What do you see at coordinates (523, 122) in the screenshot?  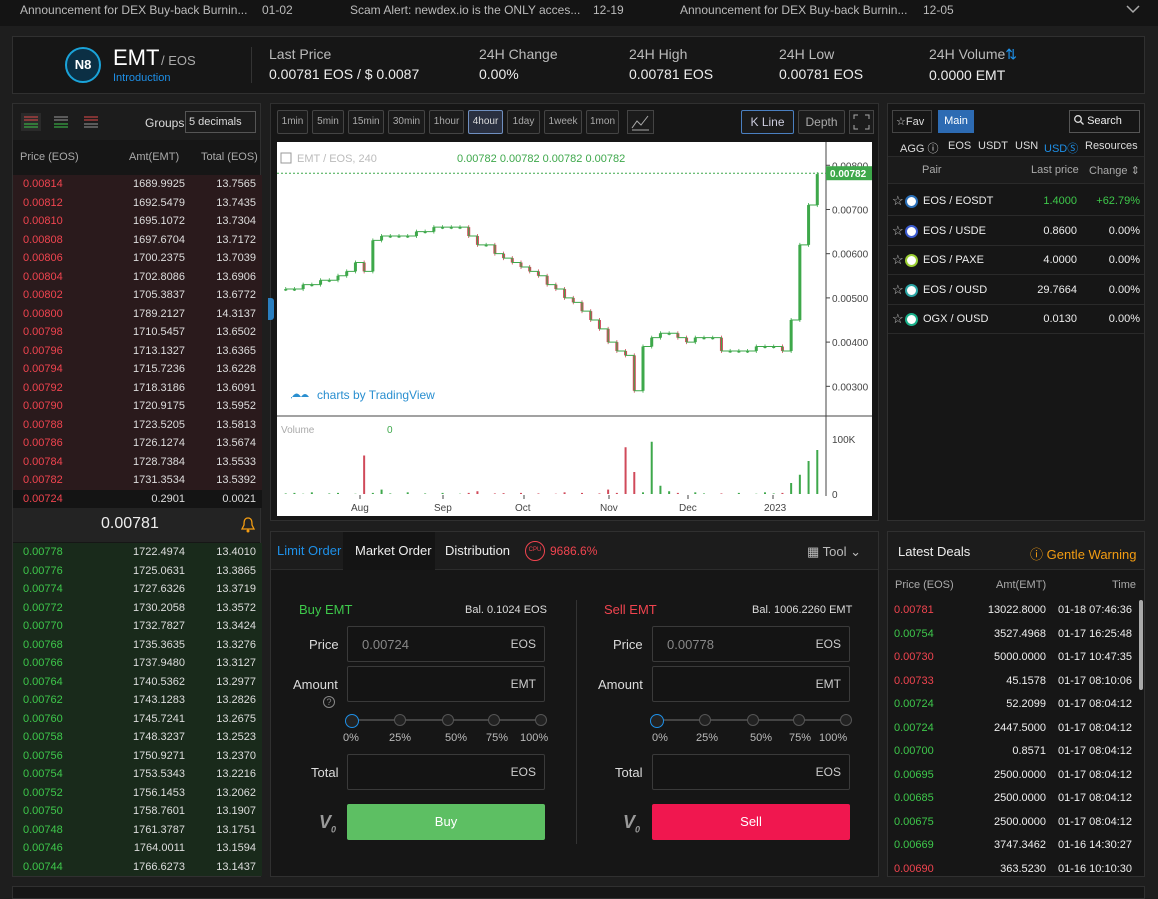 I see `interval-1day: 1day` at bounding box center [523, 122].